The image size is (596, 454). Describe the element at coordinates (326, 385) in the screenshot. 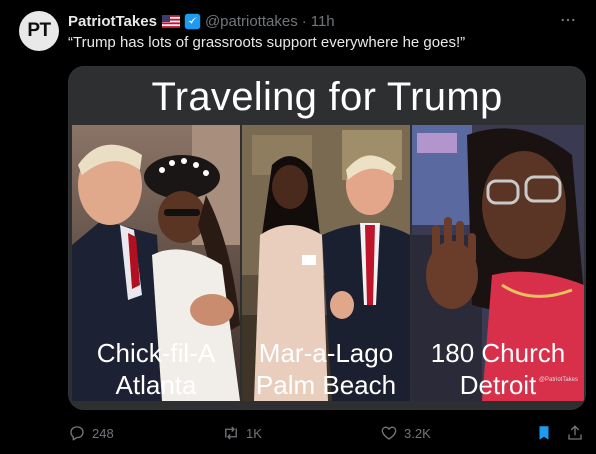

I see `caption-line: Palm Beach` at that location.